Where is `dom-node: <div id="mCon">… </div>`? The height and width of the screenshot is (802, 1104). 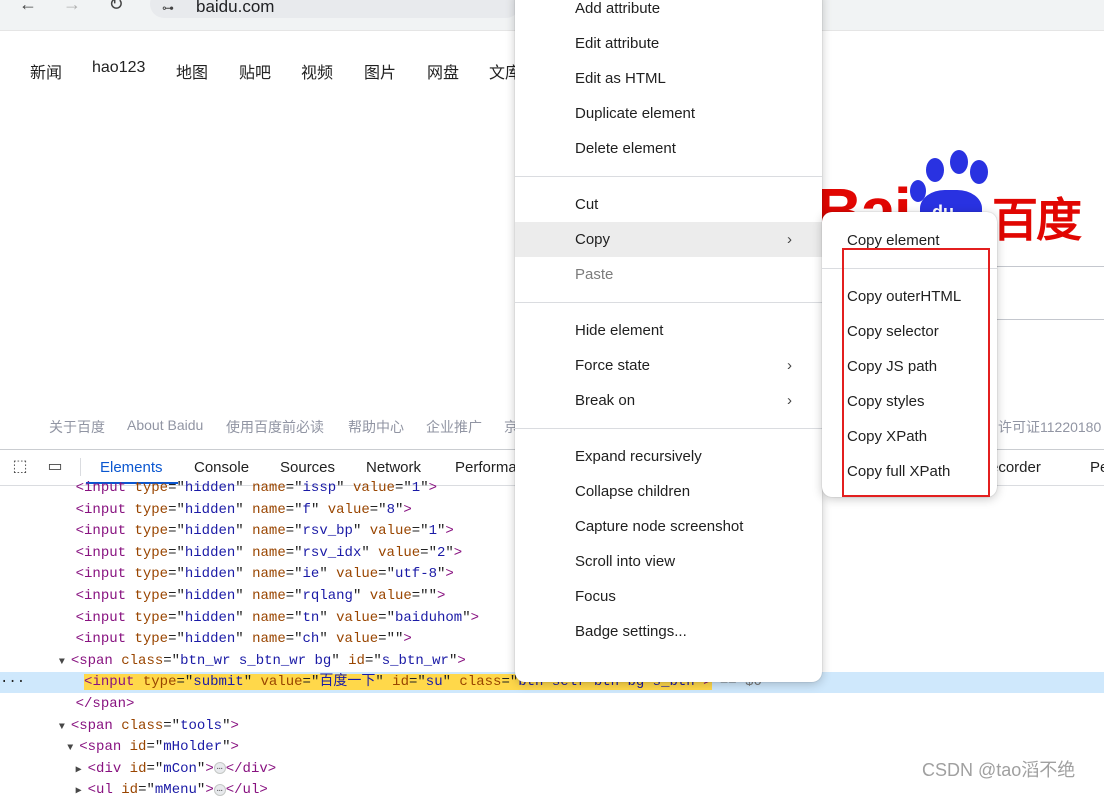 dom-node: <div id="mCon">… </div> is located at coordinates (182, 769).